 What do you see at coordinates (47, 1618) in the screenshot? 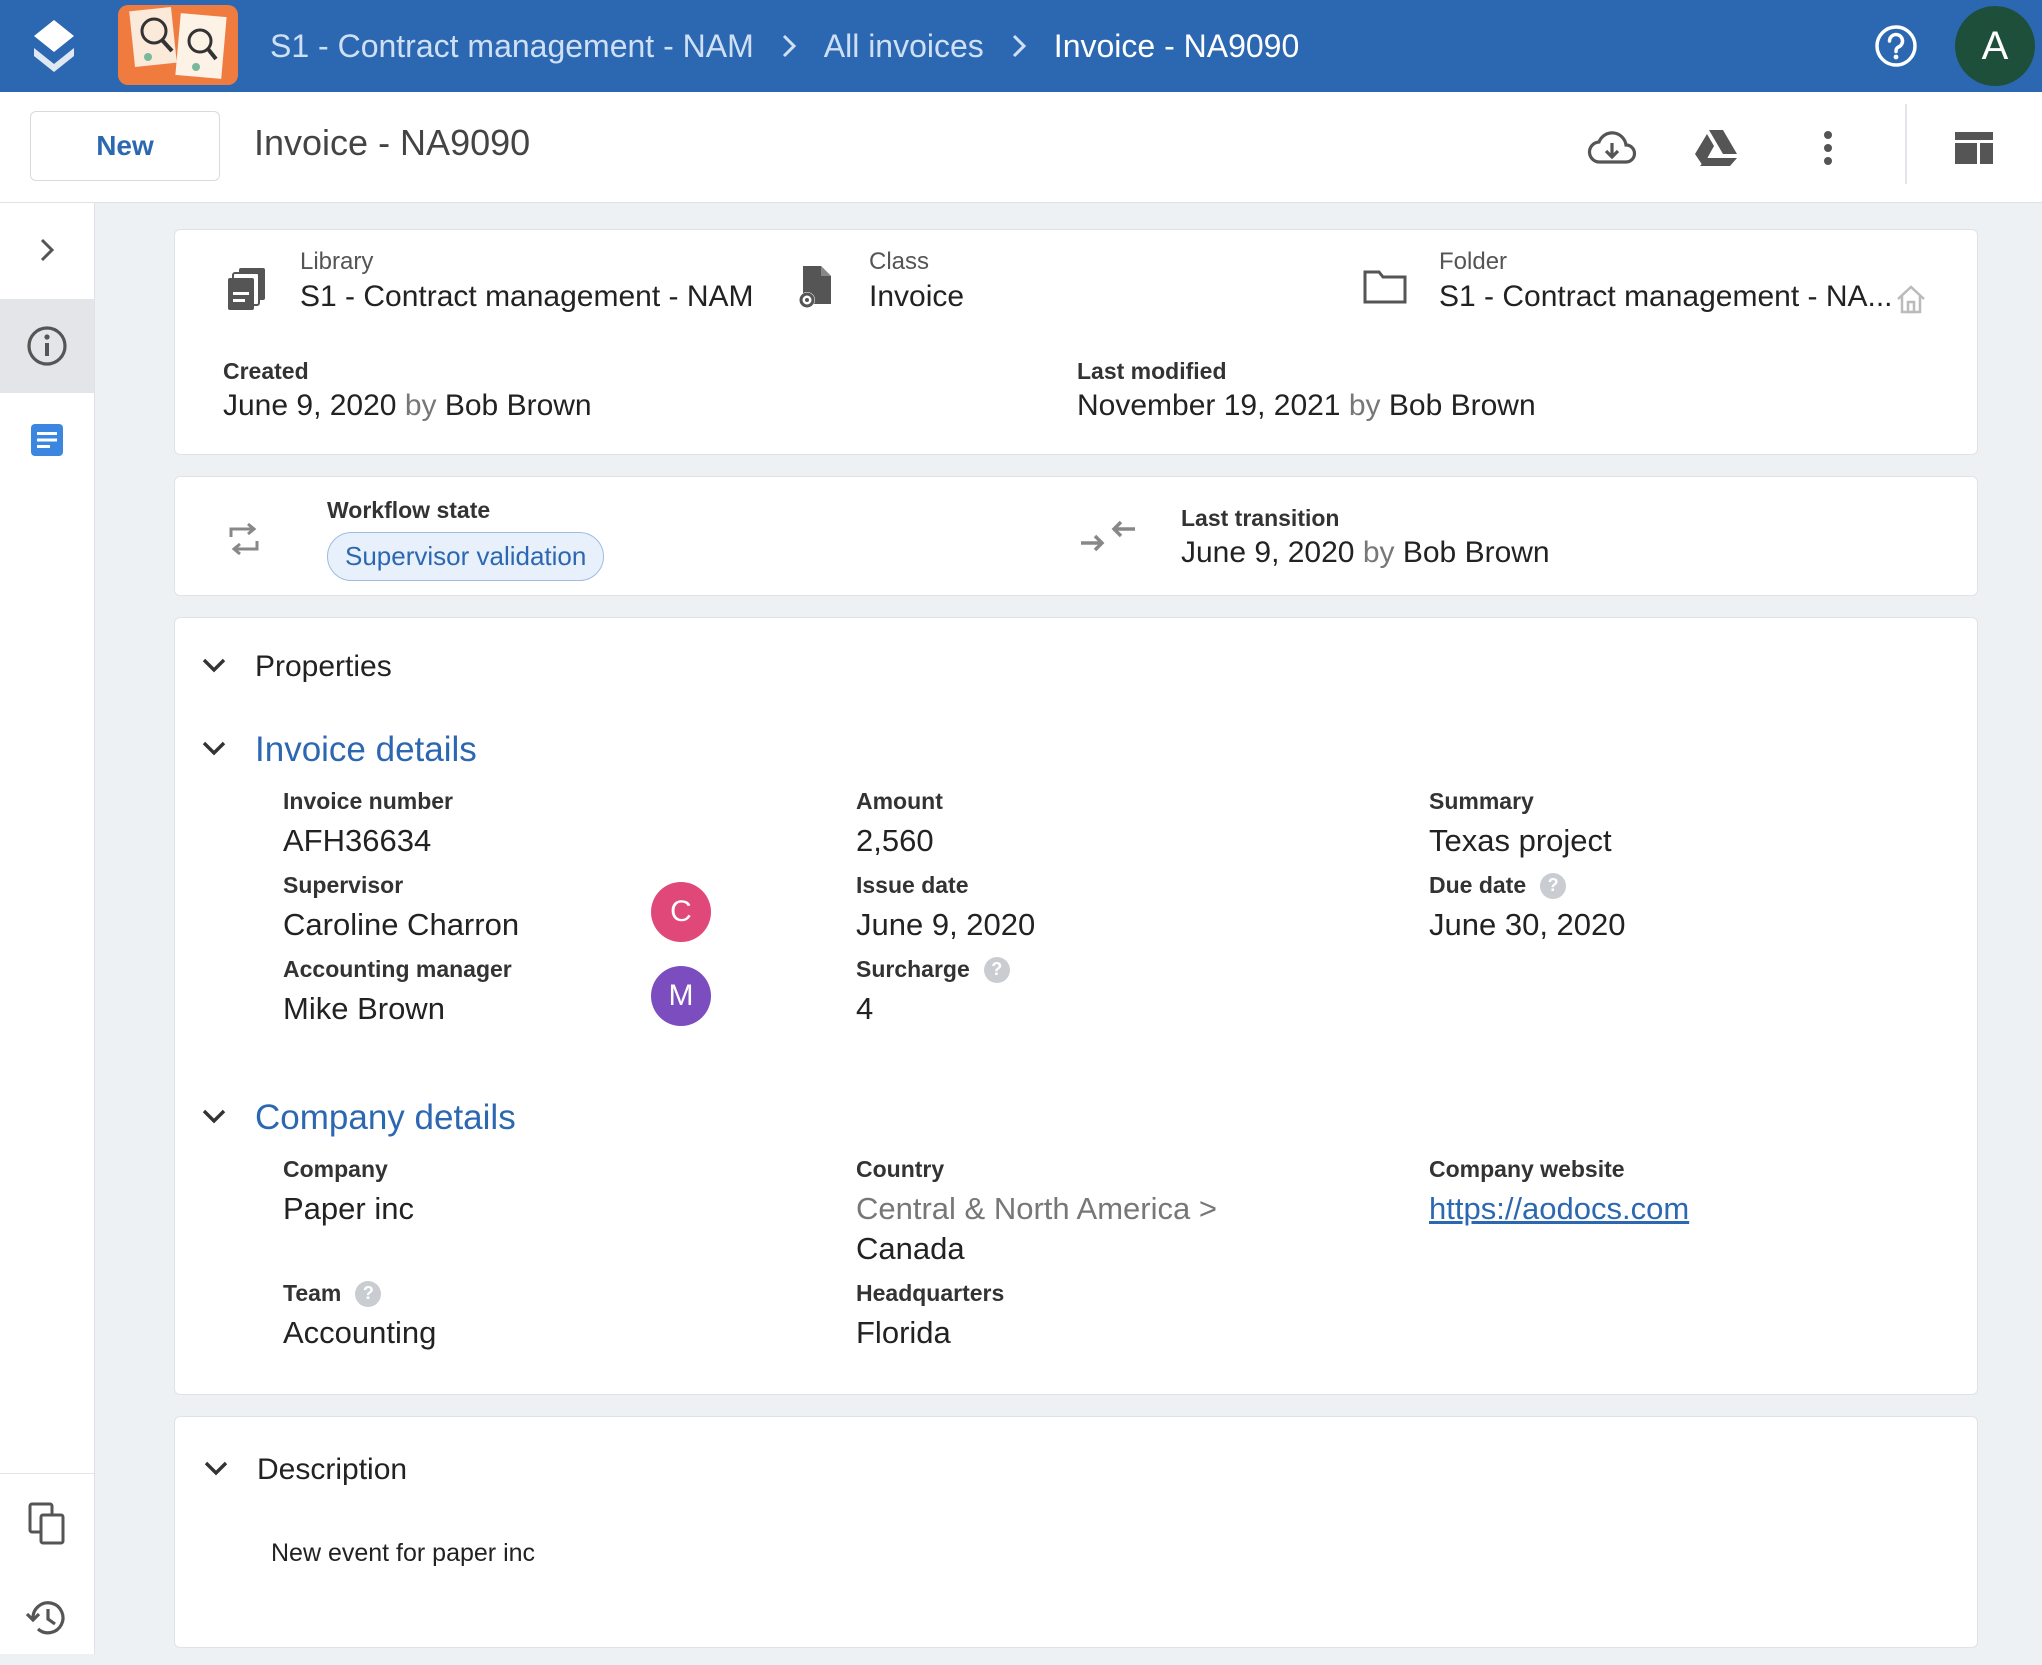
I see `history-icon` at bounding box center [47, 1618].